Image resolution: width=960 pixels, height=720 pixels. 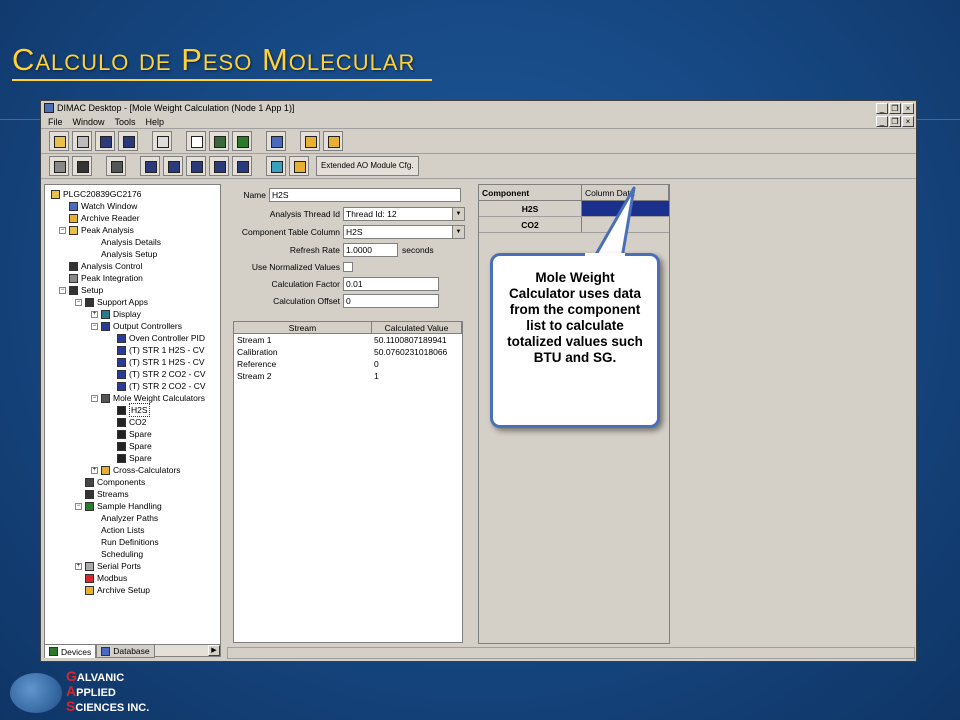 I want to click on table-row: CO2, so click(x=574, y=225).